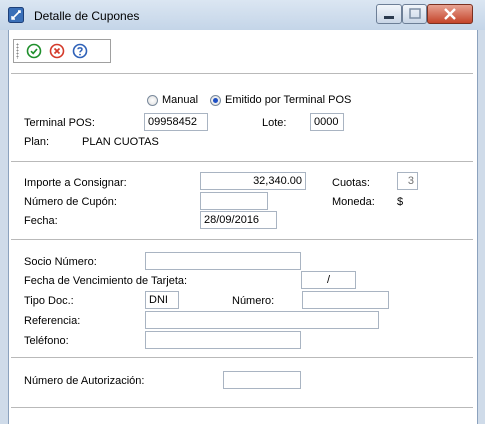 This screenshot has width=485, height=424. What do you see at coordinates (84, 381) in the screenshot?
I see `autorizacion-label: Número de Autorización:` at bounding box center [84, 381].